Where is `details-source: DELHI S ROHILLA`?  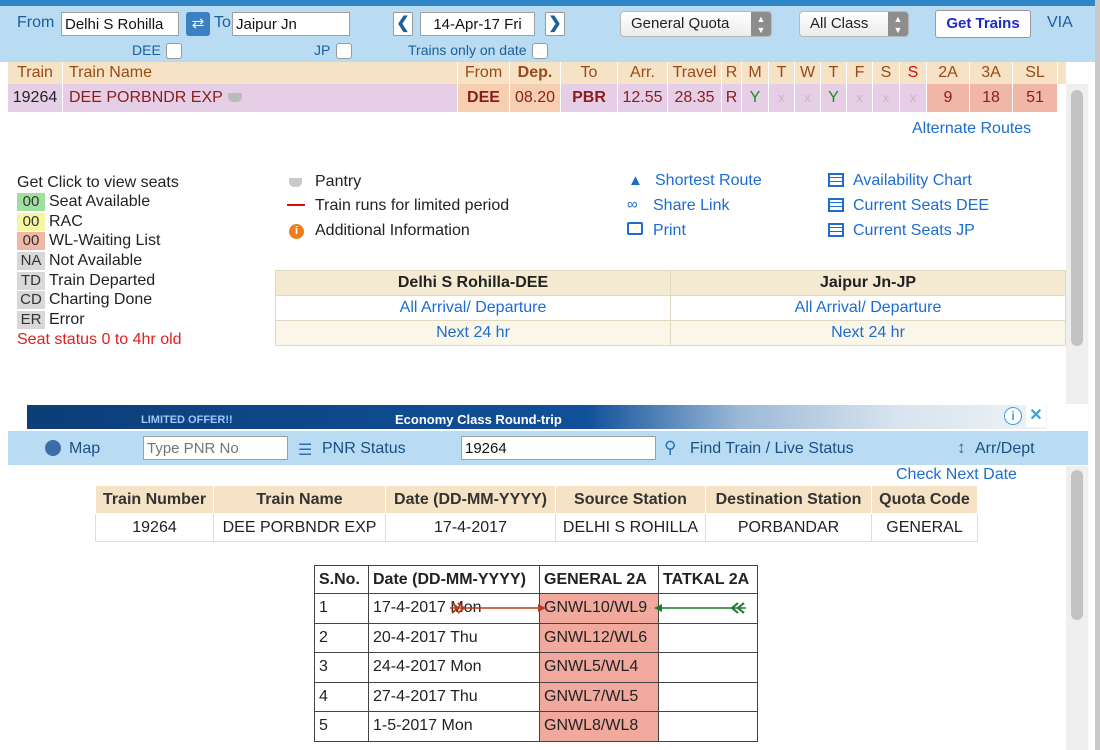
details-source: DELHI S ROHILLA is located at coordinates (630, 527).